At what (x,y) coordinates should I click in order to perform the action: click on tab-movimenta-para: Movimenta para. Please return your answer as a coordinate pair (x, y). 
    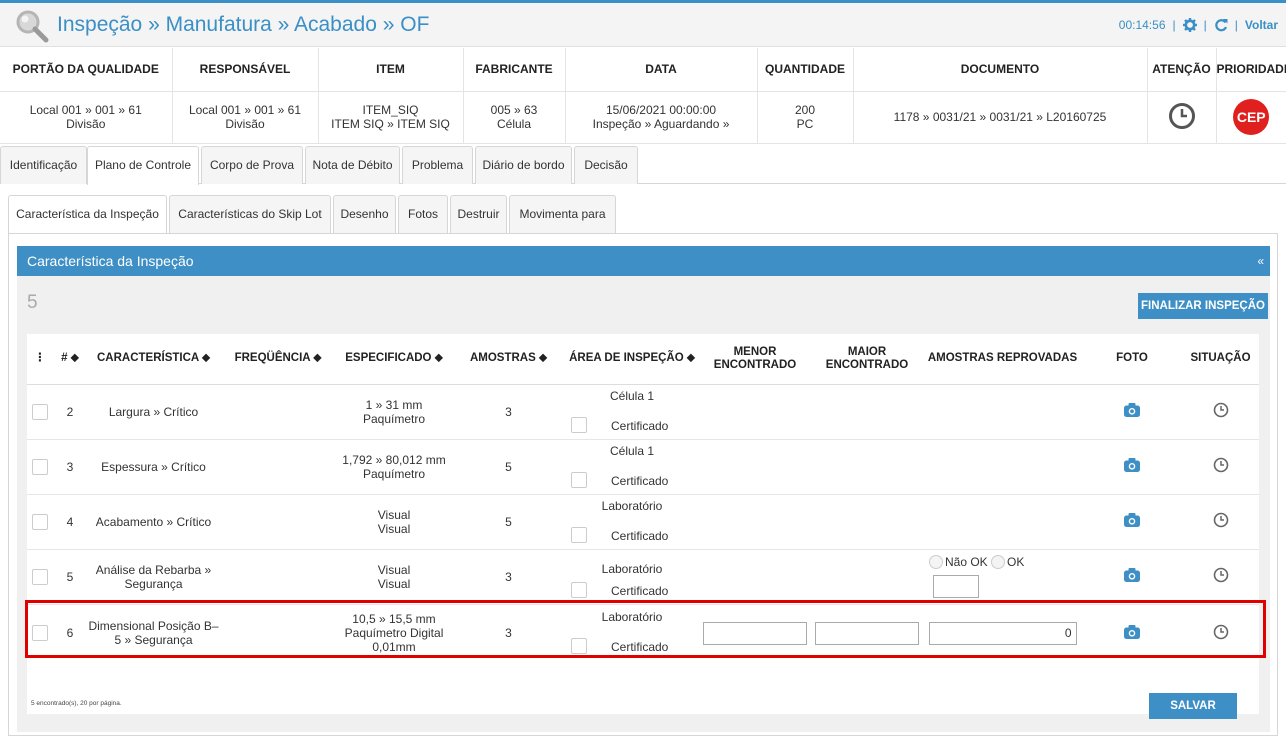
    Looking at the image, I should click on (562, 214).